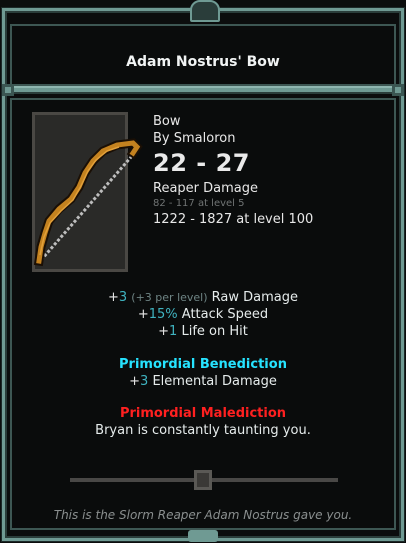 This screenshot has height=543, width=406. I want to click on stat-line: +15% Attack Speed, so click(203, 314).